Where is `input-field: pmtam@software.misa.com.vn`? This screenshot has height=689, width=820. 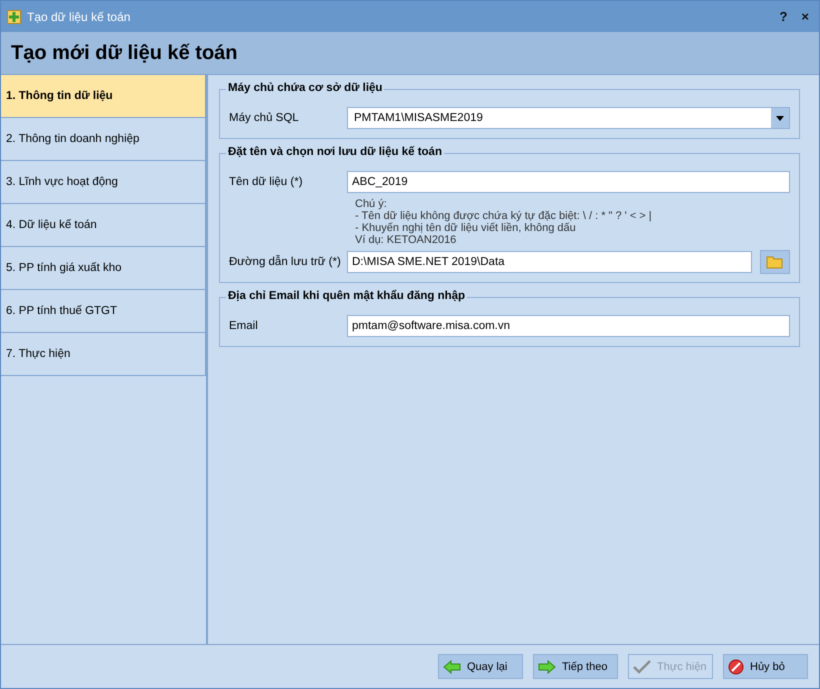 input-field: pmtam@software.misa.com.vn is located at coordinates (568, 326).